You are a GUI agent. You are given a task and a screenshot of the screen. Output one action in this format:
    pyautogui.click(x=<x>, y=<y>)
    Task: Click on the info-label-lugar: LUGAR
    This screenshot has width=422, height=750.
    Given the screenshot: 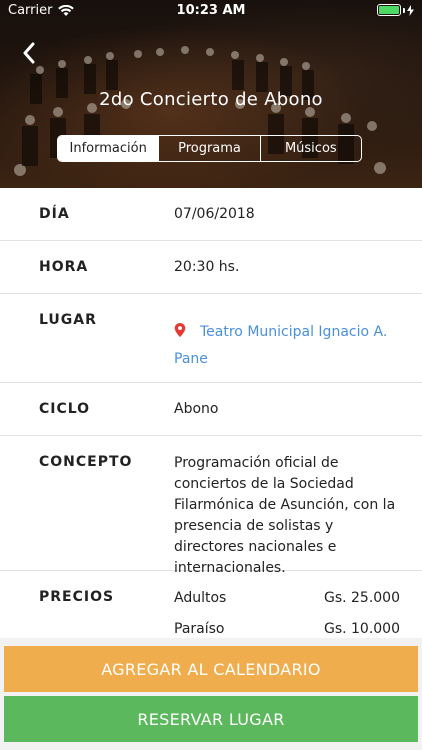 What is the action you would take?
    pyautogui.click(x=68, y=320)
    